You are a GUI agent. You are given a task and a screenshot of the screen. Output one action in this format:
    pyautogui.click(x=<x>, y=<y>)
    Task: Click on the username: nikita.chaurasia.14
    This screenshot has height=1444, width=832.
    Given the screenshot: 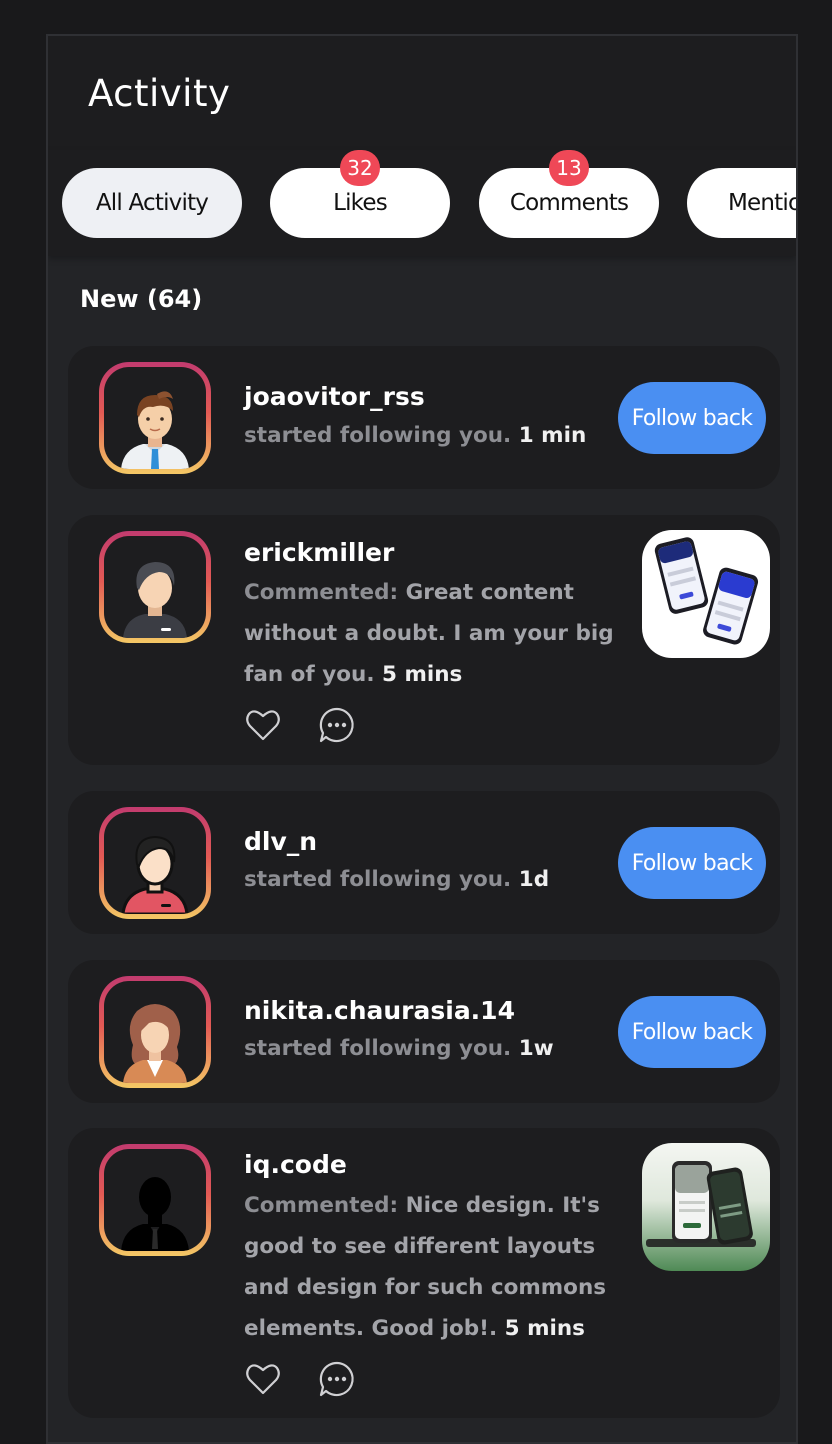 What is the action you would take?
    pyautogui.click(x=379, y=1010)
    